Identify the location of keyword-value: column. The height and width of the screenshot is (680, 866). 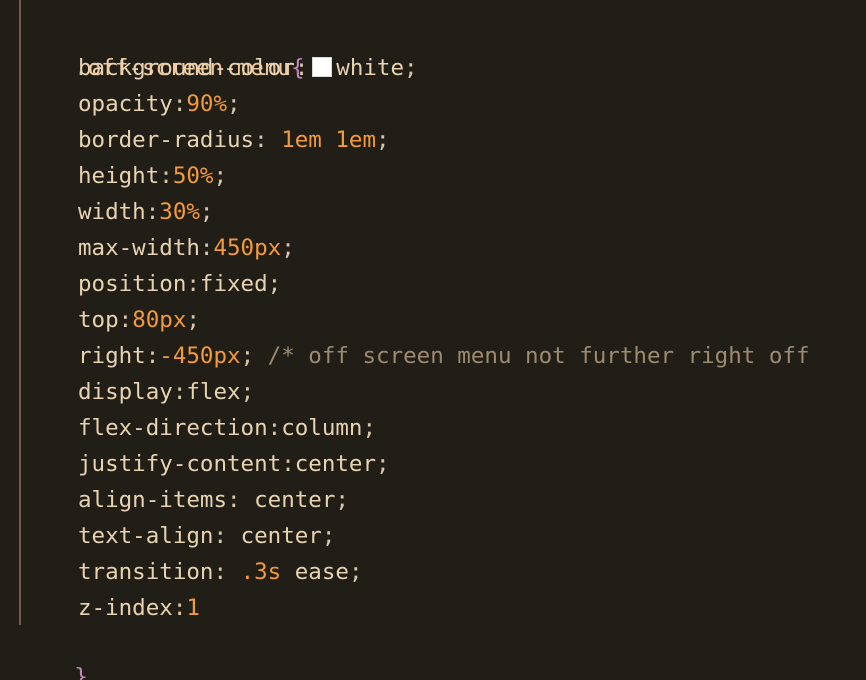
(322, 428).